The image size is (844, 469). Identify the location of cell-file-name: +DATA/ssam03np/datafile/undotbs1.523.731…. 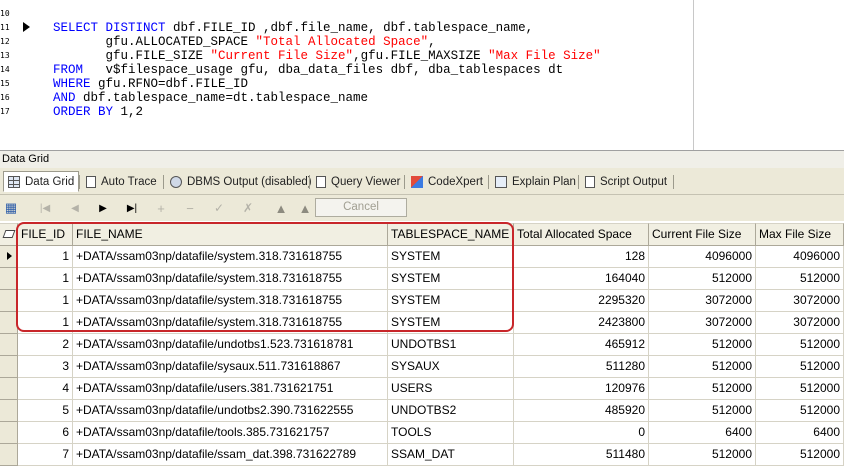
(230, 345).